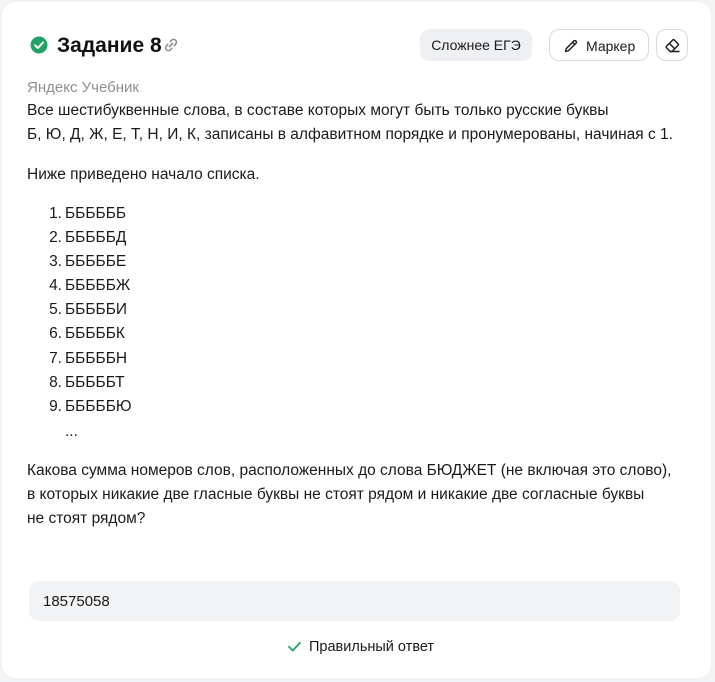 The image size is (715, 682). Describe the element at coordinates (171, 45) in the screenshot. I see `link-icon` at that location.